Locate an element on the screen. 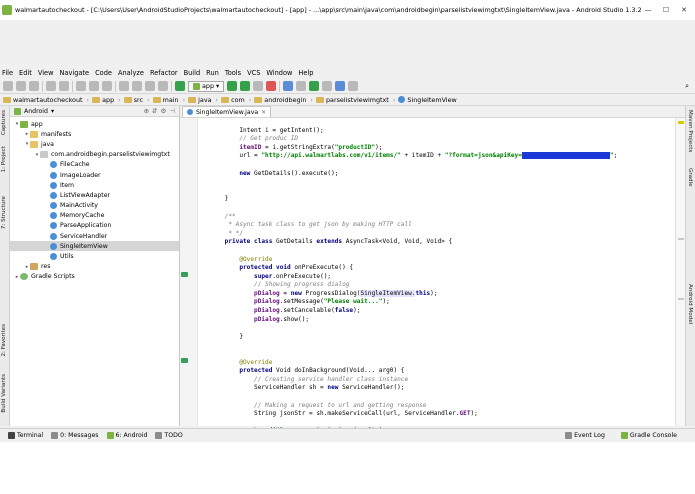 Image resolution: width=695 pixels, height=494 pixels. project-tab: 1: Project is located at coordinates (4, 159).